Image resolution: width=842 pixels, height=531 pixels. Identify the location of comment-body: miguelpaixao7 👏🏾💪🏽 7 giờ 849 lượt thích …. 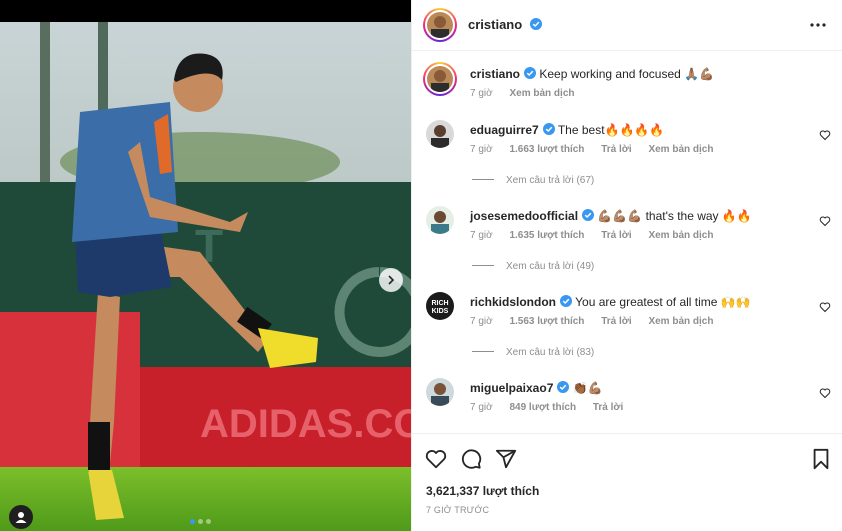
(640, 396).